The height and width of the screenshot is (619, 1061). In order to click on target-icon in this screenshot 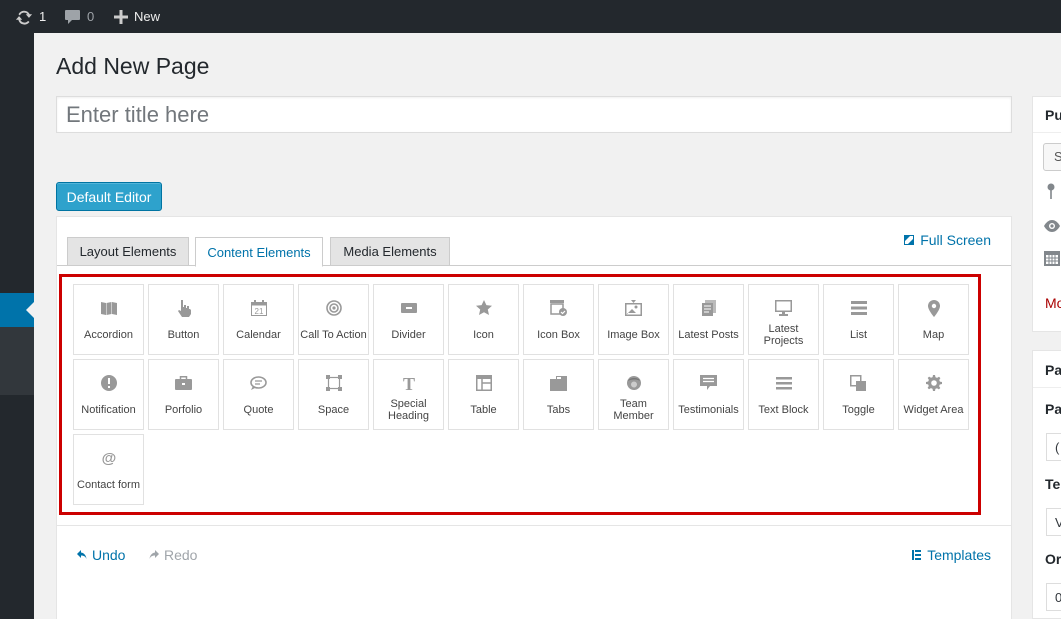, I will do `click(333, 308)`.